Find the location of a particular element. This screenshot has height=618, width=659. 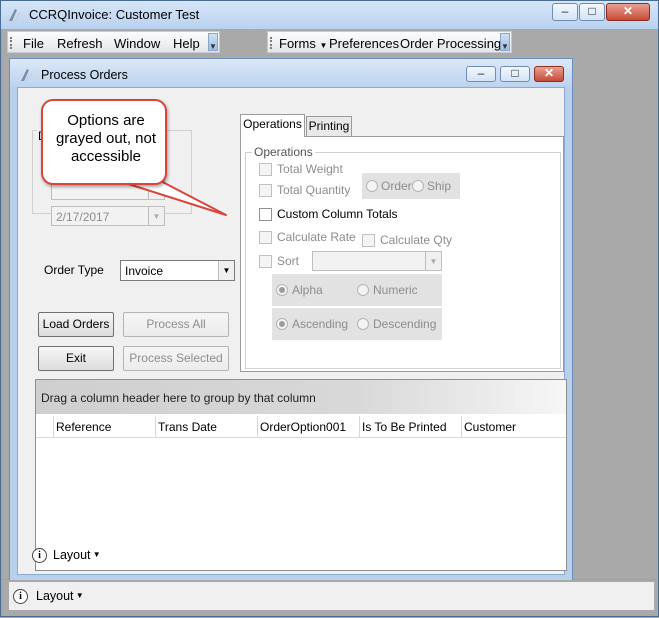

annotation-text: Options are grayed out, not accessible is located at coordinates (106, 138).